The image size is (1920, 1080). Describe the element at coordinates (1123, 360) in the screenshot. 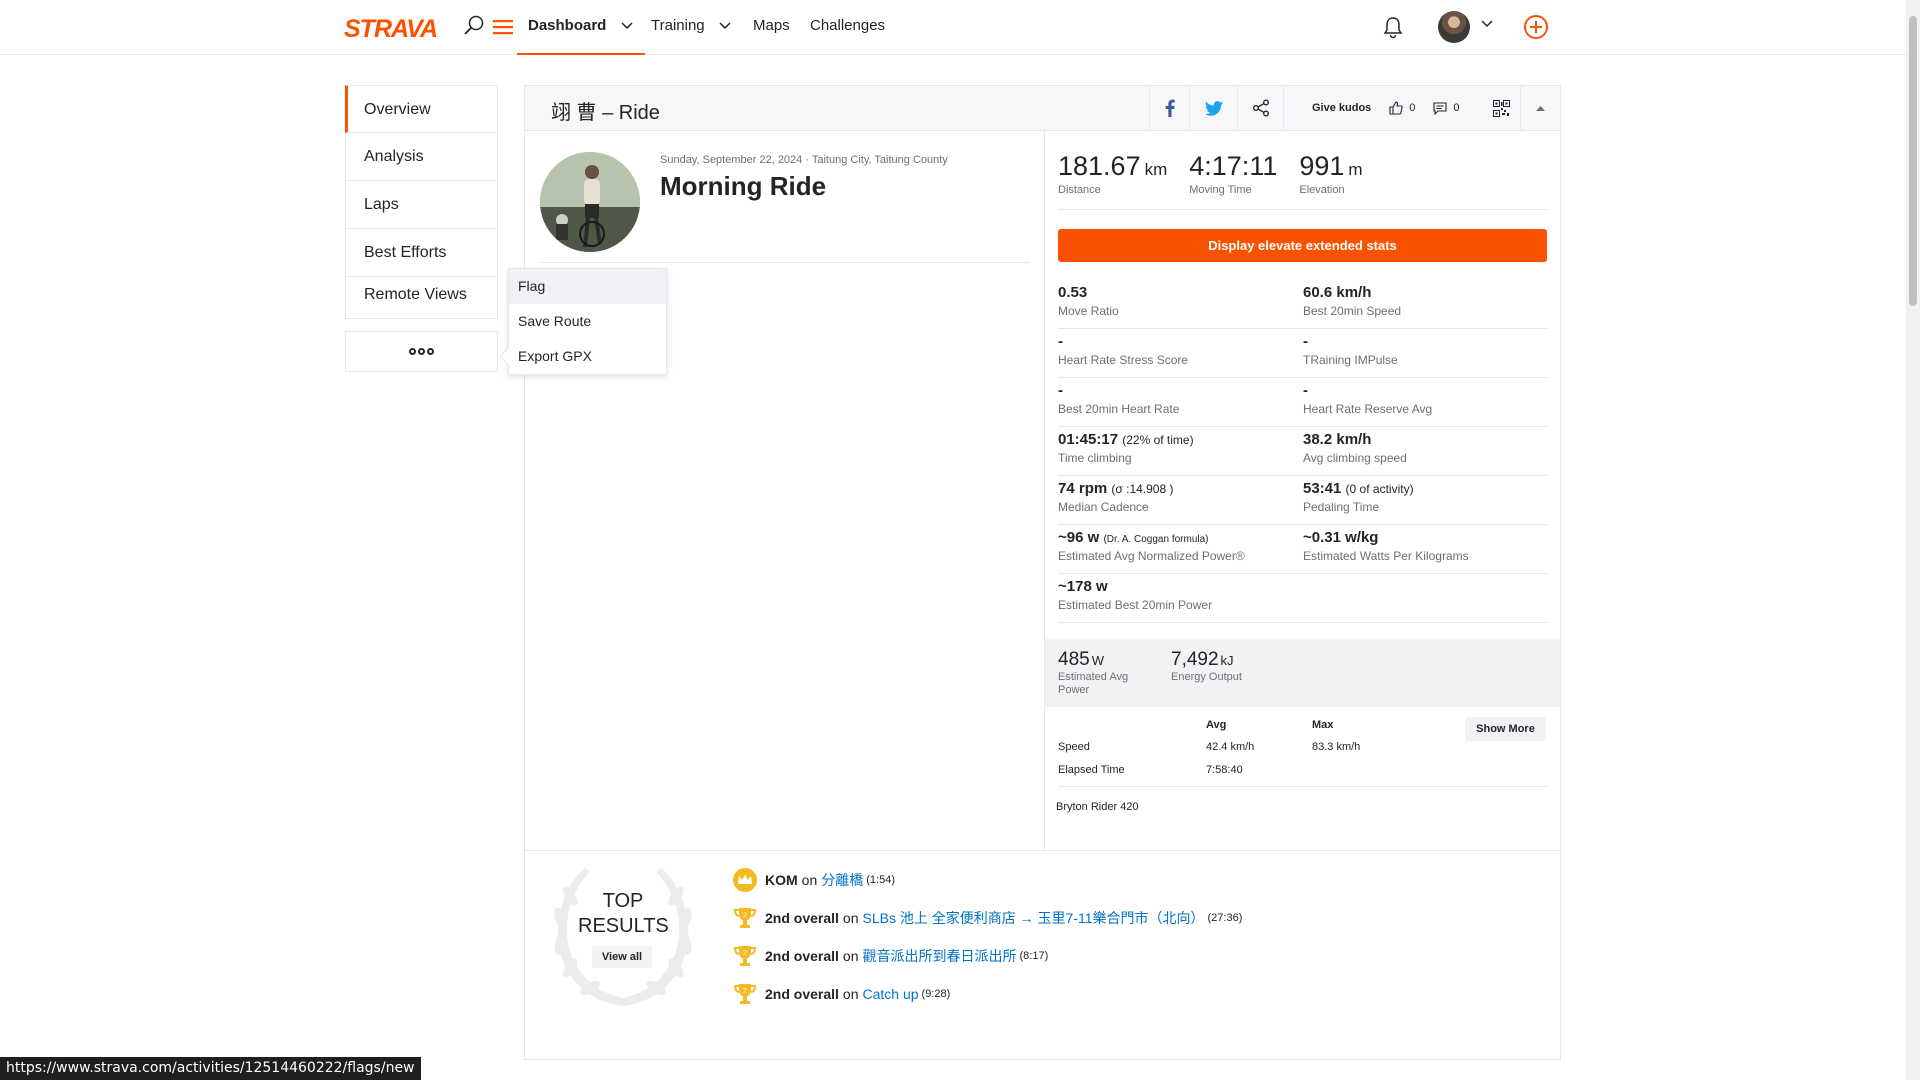

I see `stat-label: Heart Rate Stress Score` at that location.